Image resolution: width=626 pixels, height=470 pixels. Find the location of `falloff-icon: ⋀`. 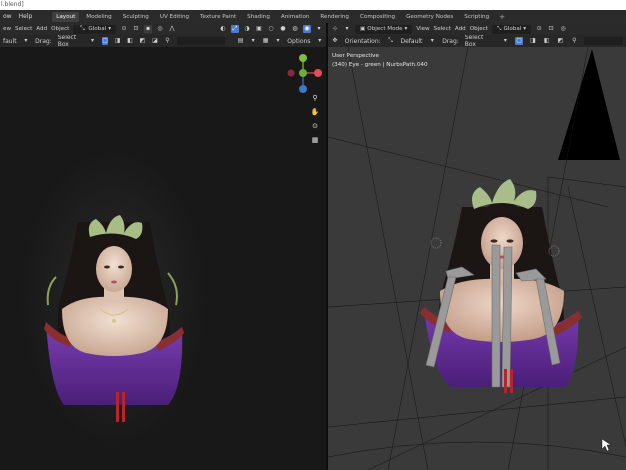

falloff-icon: ⋀ is located at coordinates (172, 29).